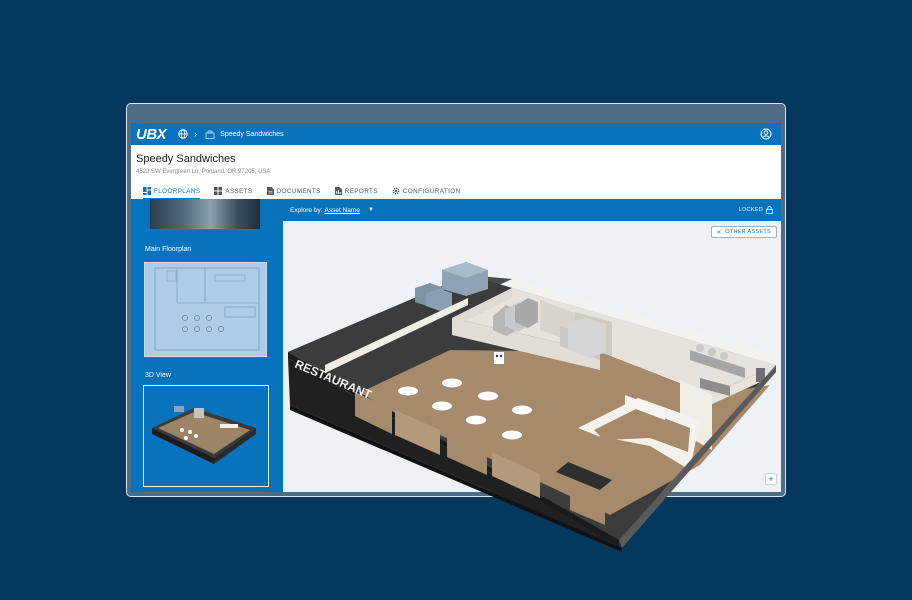 This screenshot has height=600, width=912. Describe the element at coordinates (270, 191) in the screenshot. I see `document-icon` at that location.